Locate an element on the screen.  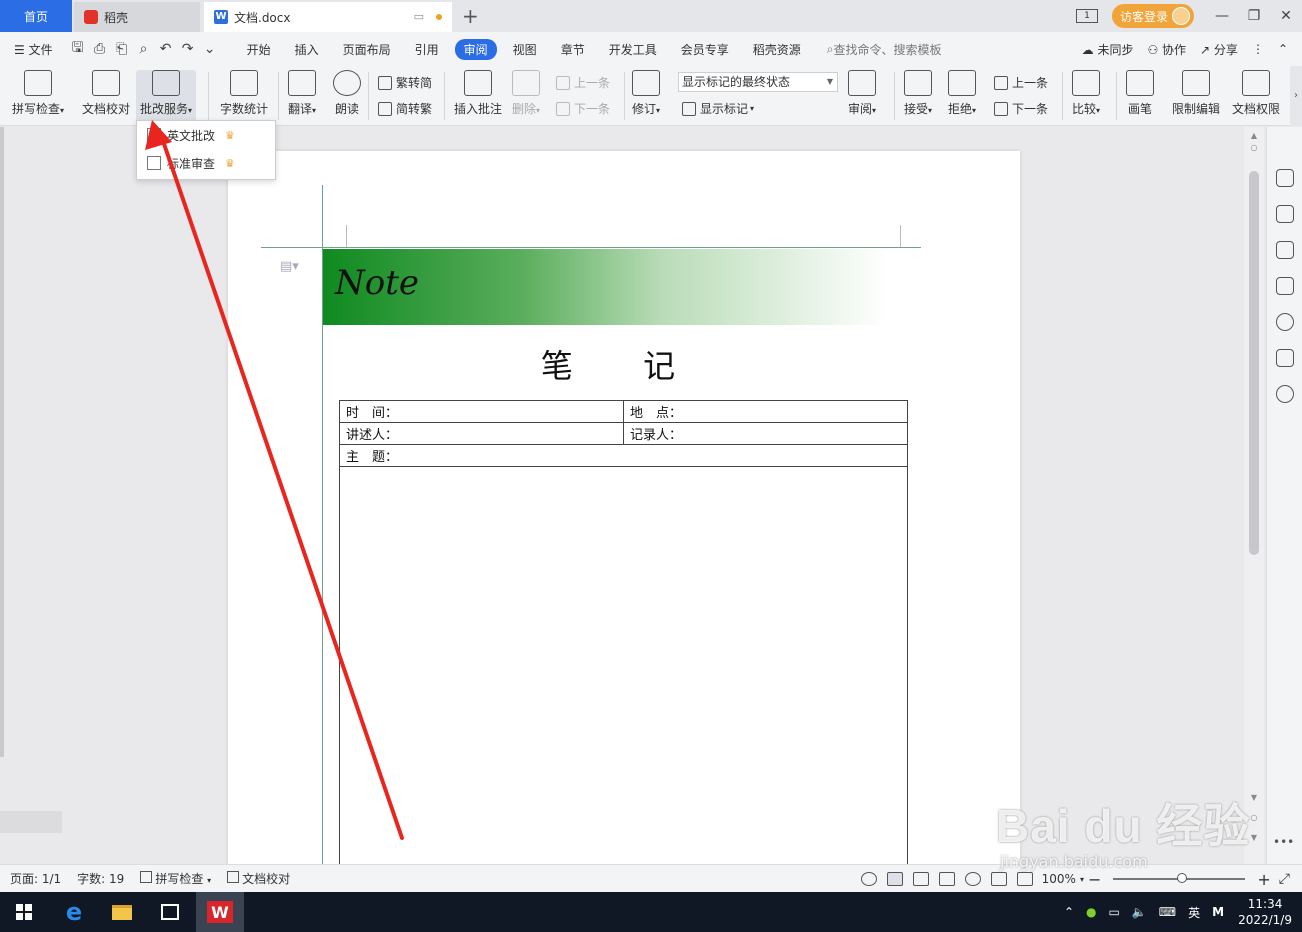
print-icon: ⎗ is located at coordinates (122, 49).